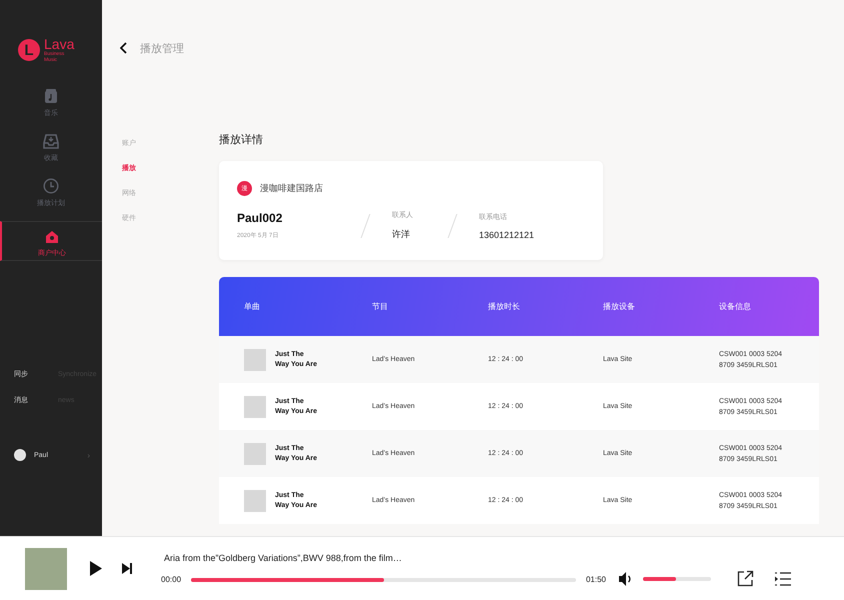 This screenshot has width=844, height=600. I want to click on page-title: 播放管理, so click(162, 49).